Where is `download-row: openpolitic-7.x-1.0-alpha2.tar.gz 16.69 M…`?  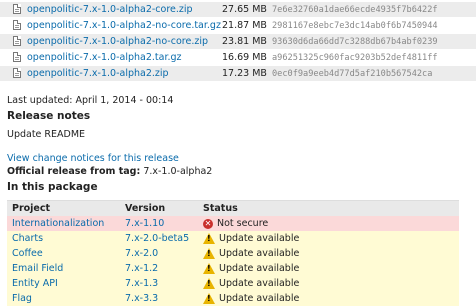 download-row: openpolitic-7.x-1.0-alpha2.tar.gz 16.69 M… is located at coordinates (238, 57).